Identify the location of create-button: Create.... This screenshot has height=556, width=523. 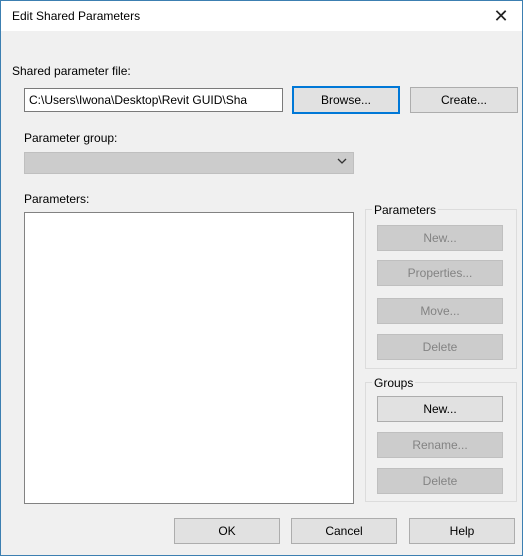
(464, 100).